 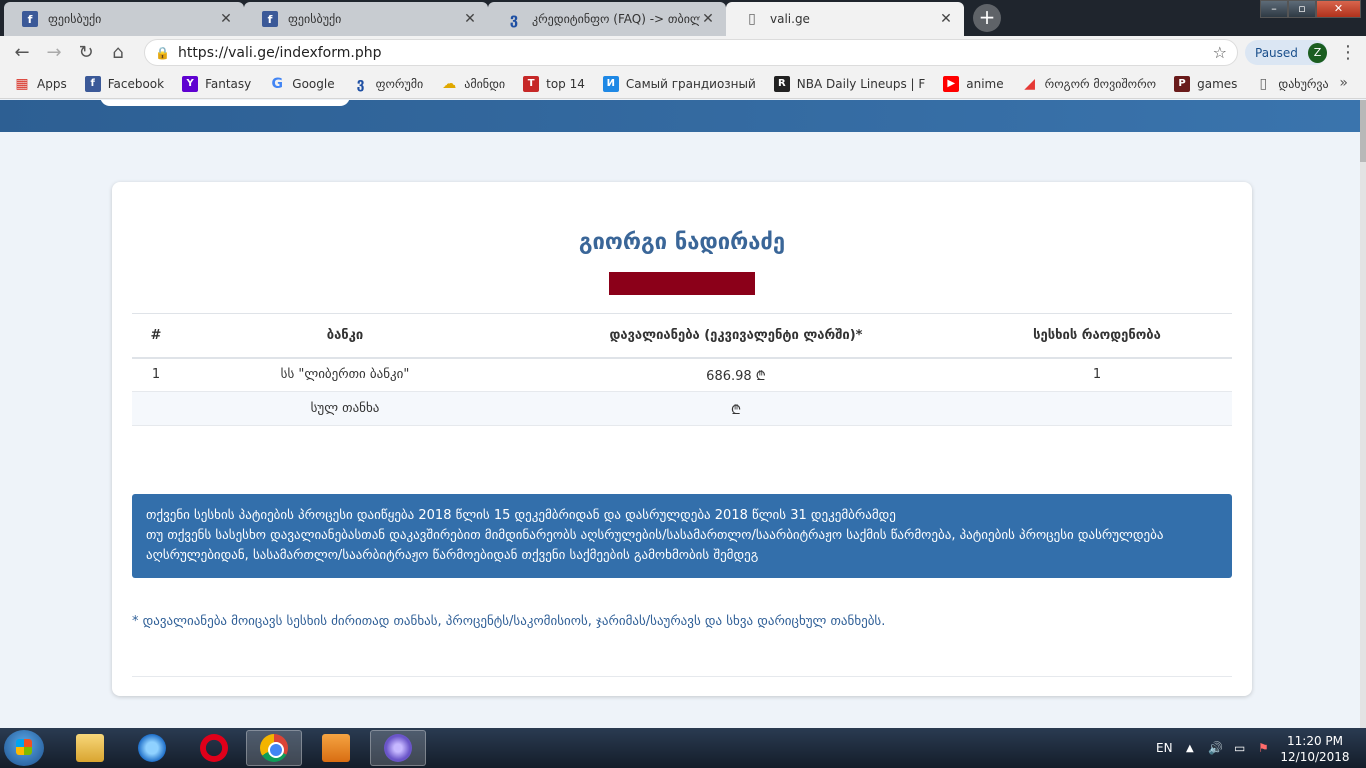 I want to click on taskbar-tor, so click(x=398, y=748).